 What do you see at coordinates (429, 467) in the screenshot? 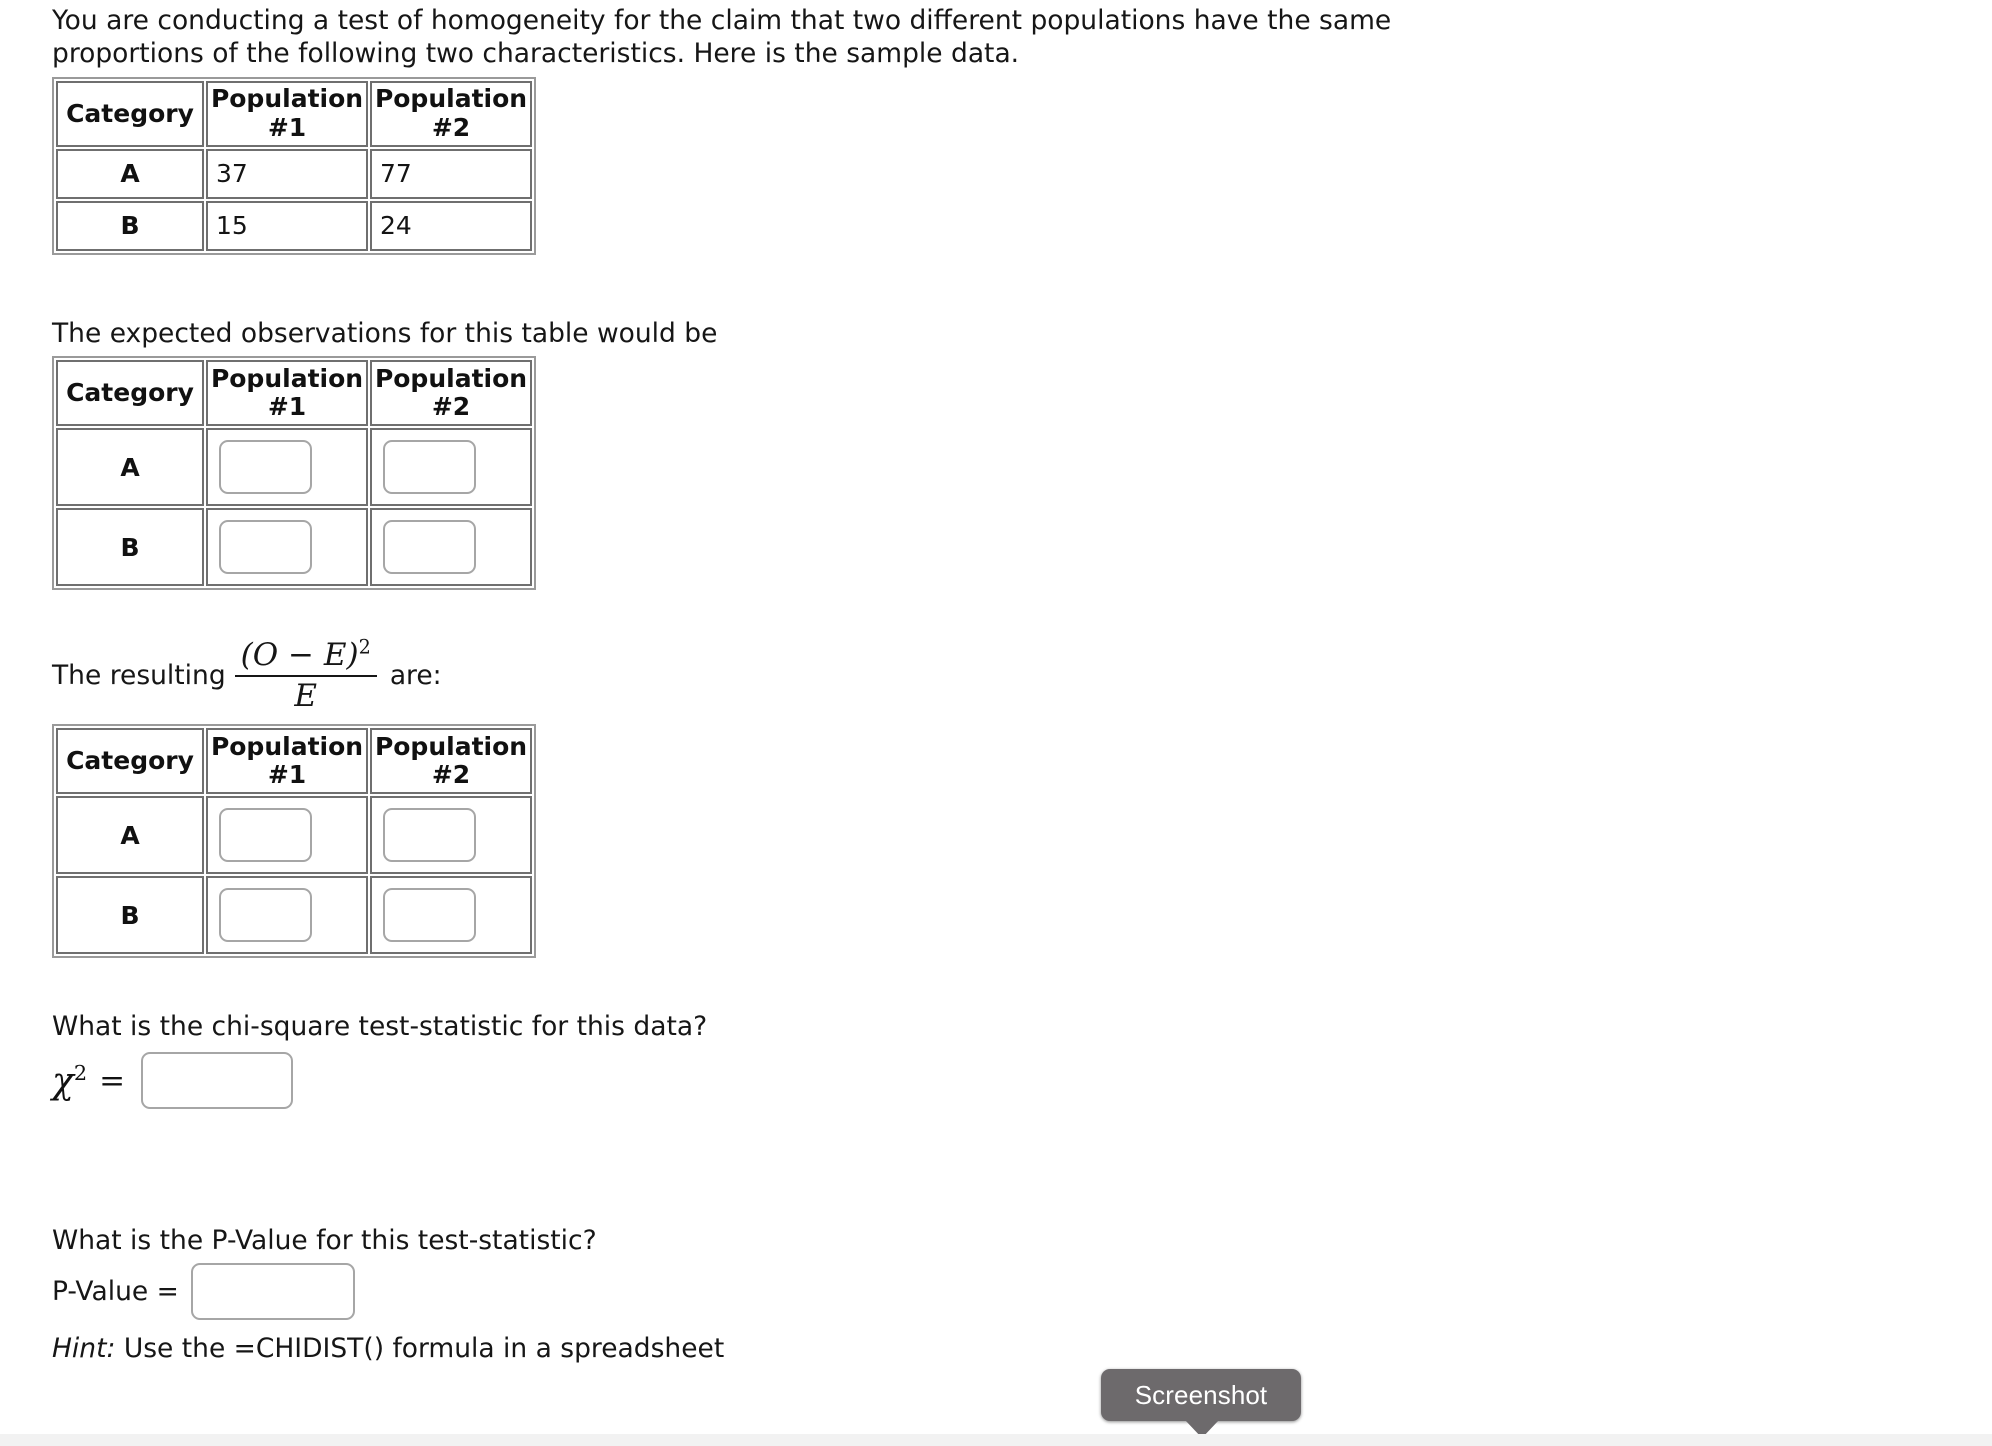
I see `expected-a-pop2-input` at bounding box center [429, 467].